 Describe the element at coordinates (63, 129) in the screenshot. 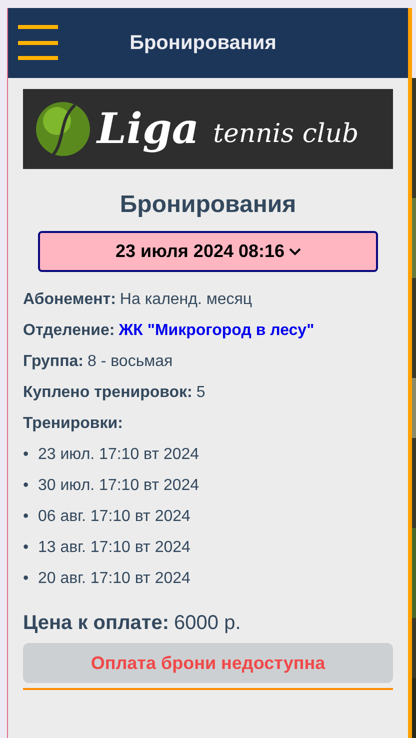

I see `tennis-ball-icon` at that location.